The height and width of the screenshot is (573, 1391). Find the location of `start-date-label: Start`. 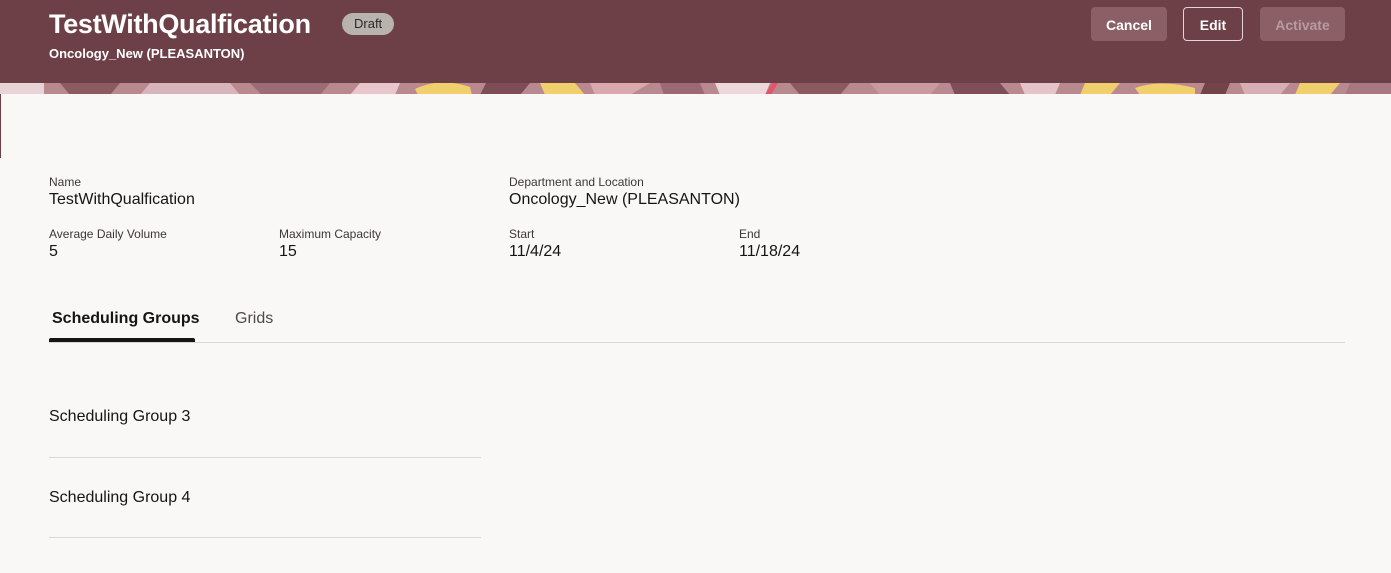

start-date-label: Start is located at coordinates (522, 234).